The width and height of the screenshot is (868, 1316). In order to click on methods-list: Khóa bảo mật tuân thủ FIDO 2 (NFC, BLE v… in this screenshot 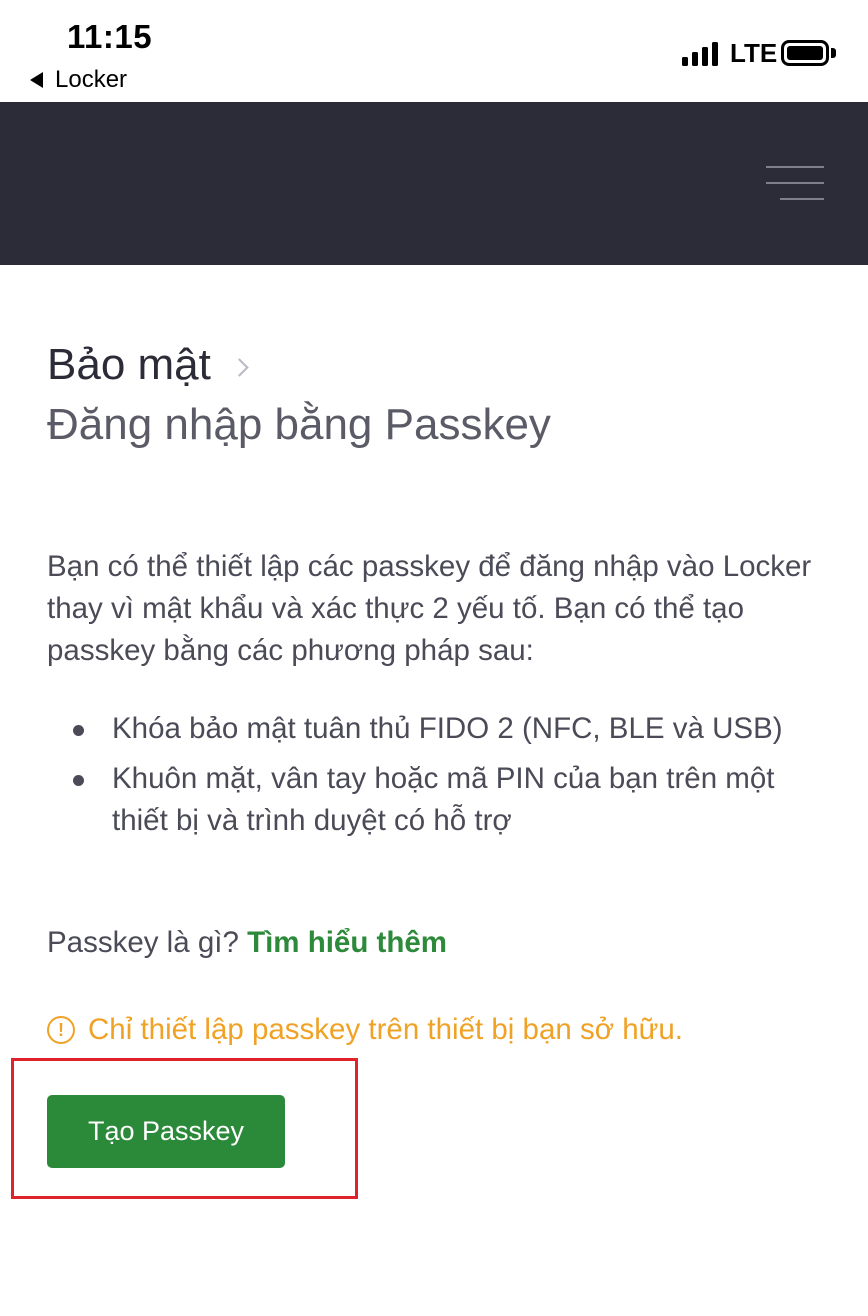, I will do `click(442, 779)`.